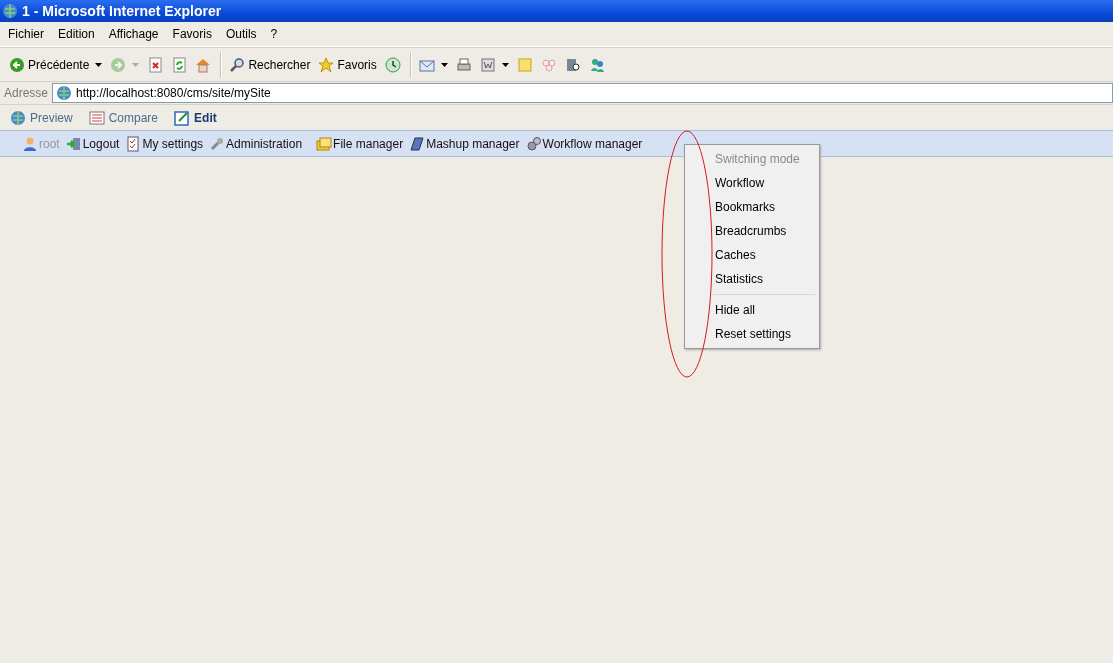 This screenshot has width=1113, height=663. Describe the element at coordinates (92, 143) in the screenshot. I see `toolbar-link: Logout` at that location.